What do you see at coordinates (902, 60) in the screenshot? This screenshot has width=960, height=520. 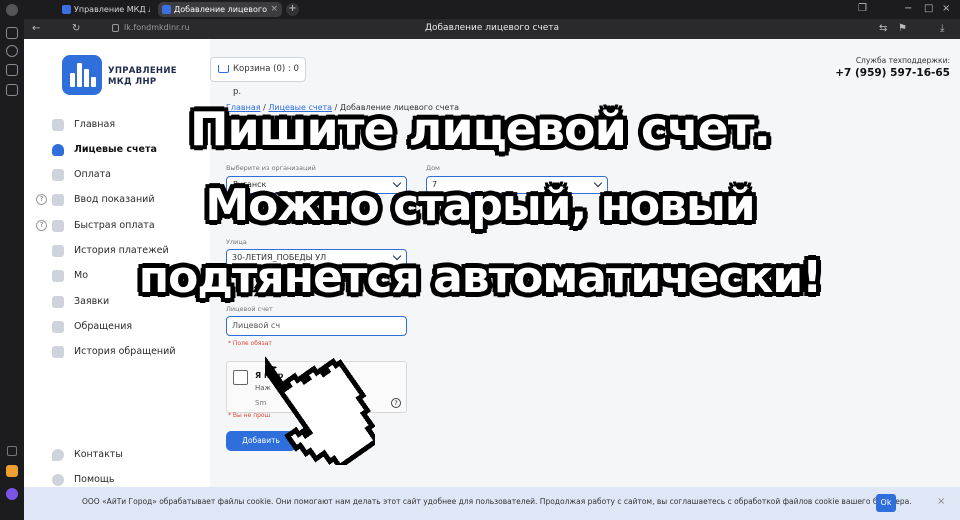 I see `support-label: Служба техподдержки:` at bounding box center [902, 60].